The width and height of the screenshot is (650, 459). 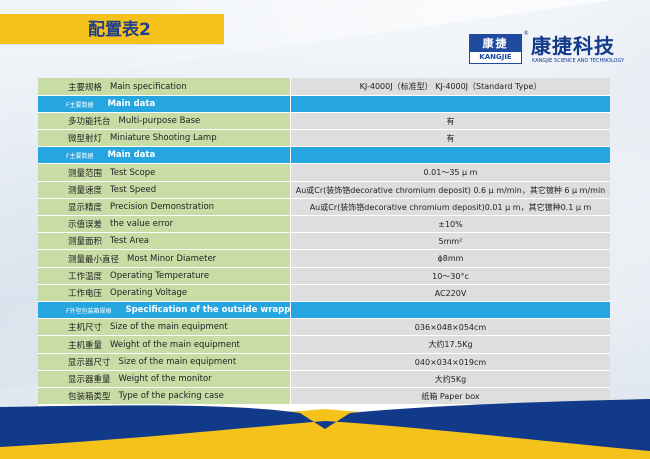 I want to click on spec-row: 微型射灯 Miniature Shooting Lamp 有, so click(x=324, y=138).